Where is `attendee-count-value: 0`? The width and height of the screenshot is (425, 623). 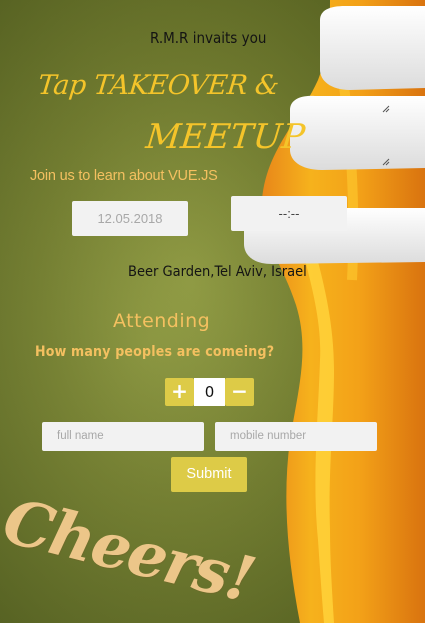 attendee-count-value: 0 is located at coordinates (209, 392).